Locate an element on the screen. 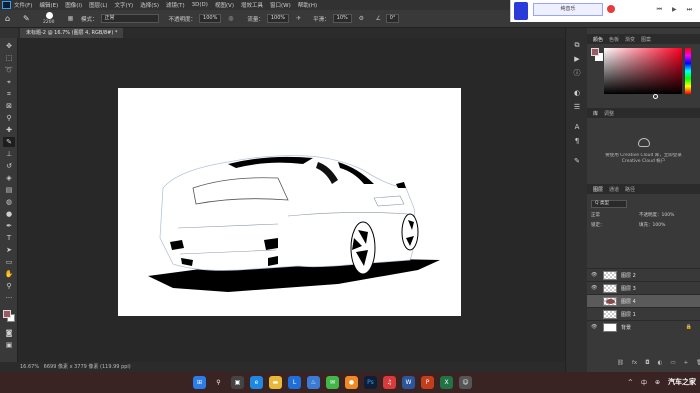 This screenshot has width=700, height=393. hand-tool-icon: ✋ is located at coordinates (9, 274).